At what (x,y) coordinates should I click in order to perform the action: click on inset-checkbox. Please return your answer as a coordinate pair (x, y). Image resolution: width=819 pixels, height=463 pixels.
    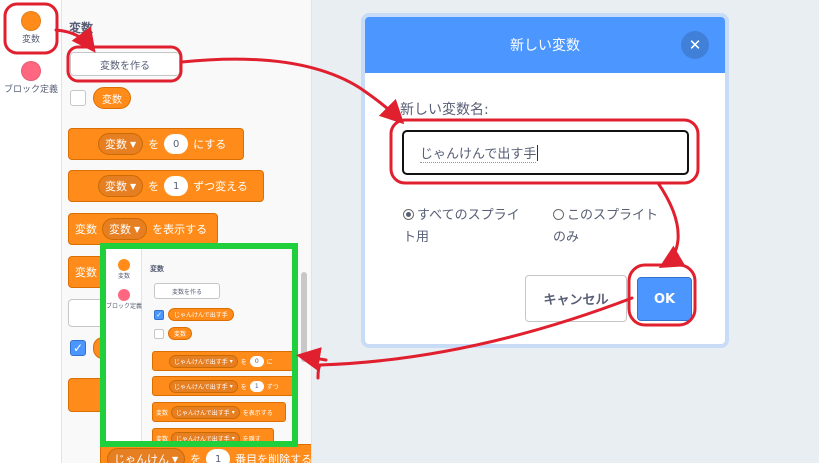
    Looking at the image, I should click on (159, 334).